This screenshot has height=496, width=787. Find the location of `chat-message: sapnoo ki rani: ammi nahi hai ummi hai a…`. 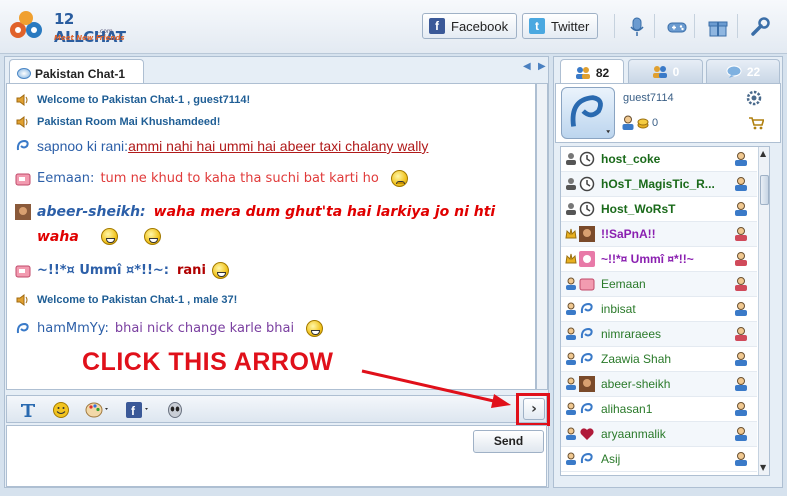

chat-message: sapnoo ki rani: ammi nahi hai ummi hai a… is located at coordinates (221, 146).